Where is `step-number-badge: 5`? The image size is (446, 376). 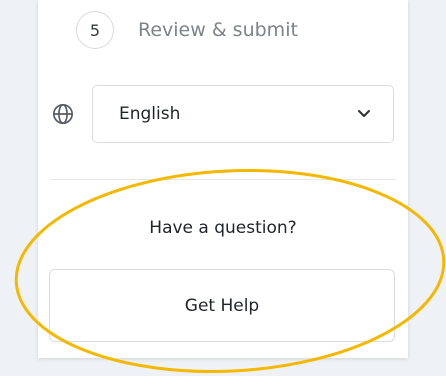
step-number-badge: 5 is located at coordinates (95, 30).